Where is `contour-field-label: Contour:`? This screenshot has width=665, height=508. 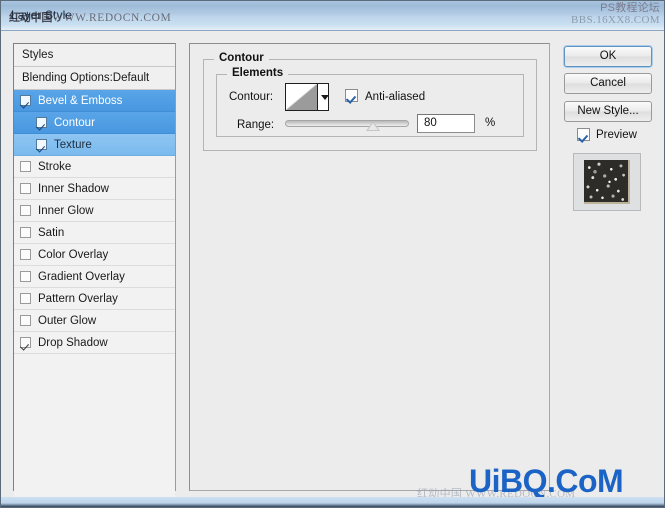
contour-field-label: Contour: is located at coordinates (251, 97).